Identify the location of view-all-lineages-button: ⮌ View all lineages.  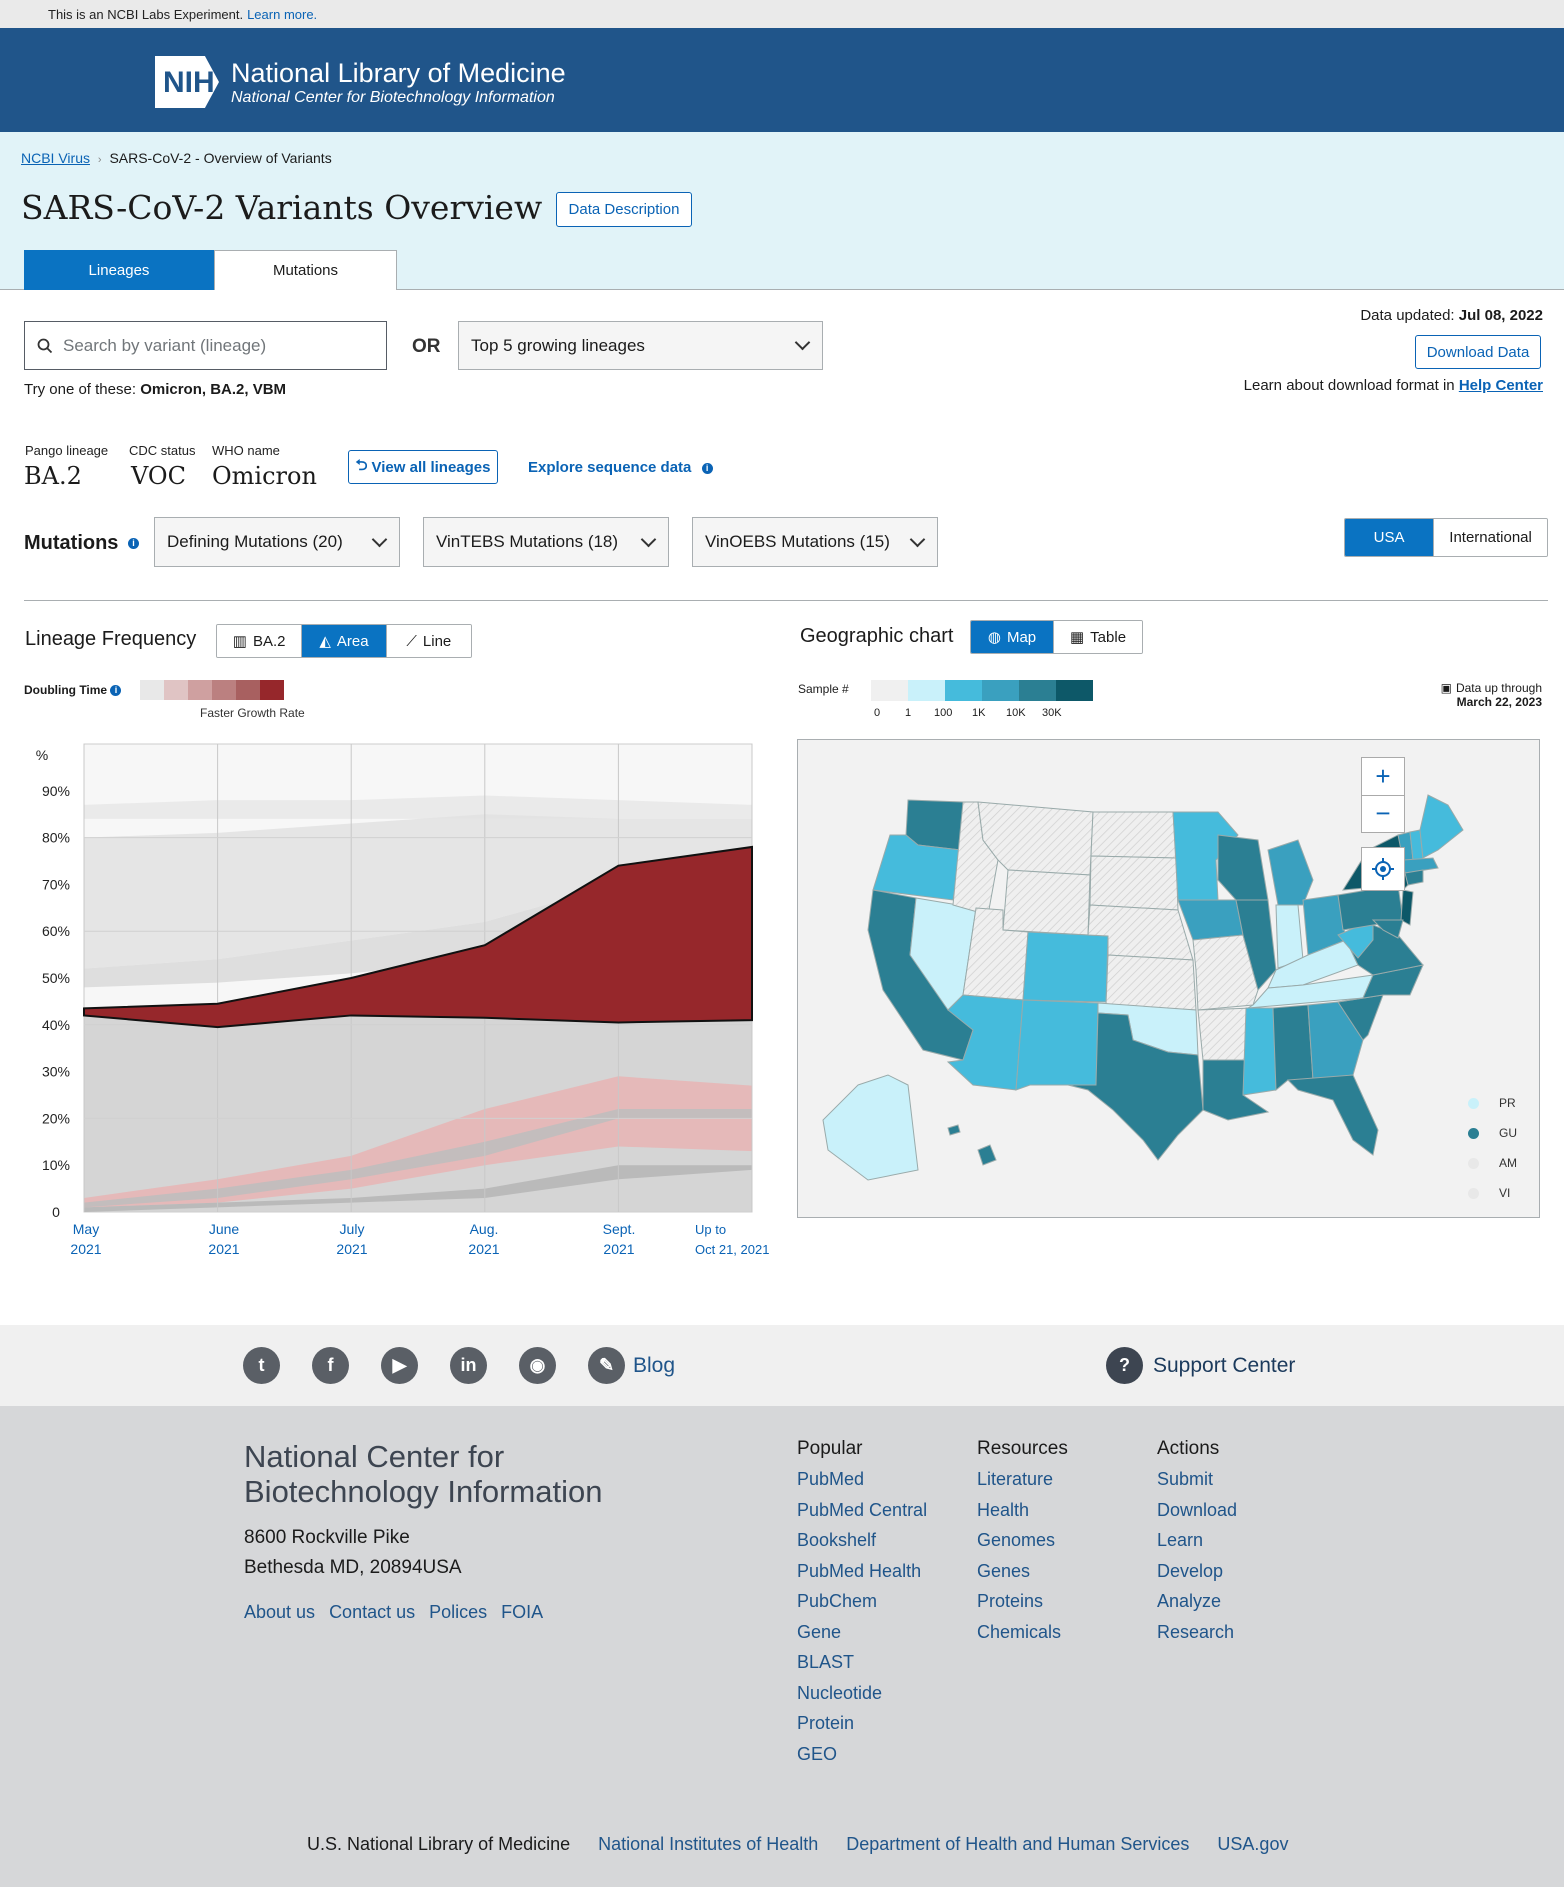
(423, 467).